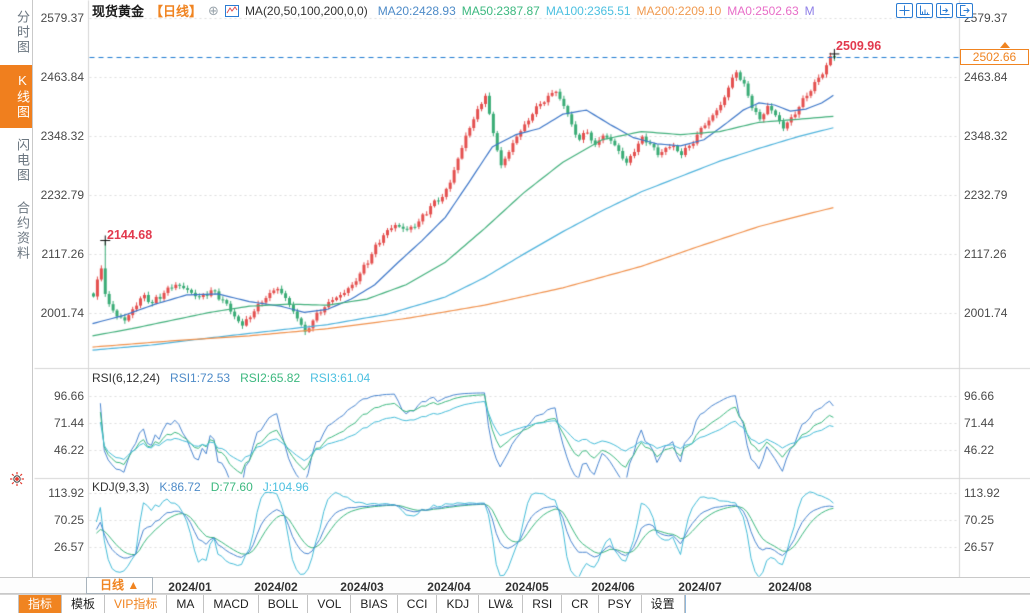 This screenshot has width=1030, height=613. What do you see at coordinates (130, 235) in the screenshot?
I see `low-period-high-annotation: 2144.68` at bounding box center [130, 235].